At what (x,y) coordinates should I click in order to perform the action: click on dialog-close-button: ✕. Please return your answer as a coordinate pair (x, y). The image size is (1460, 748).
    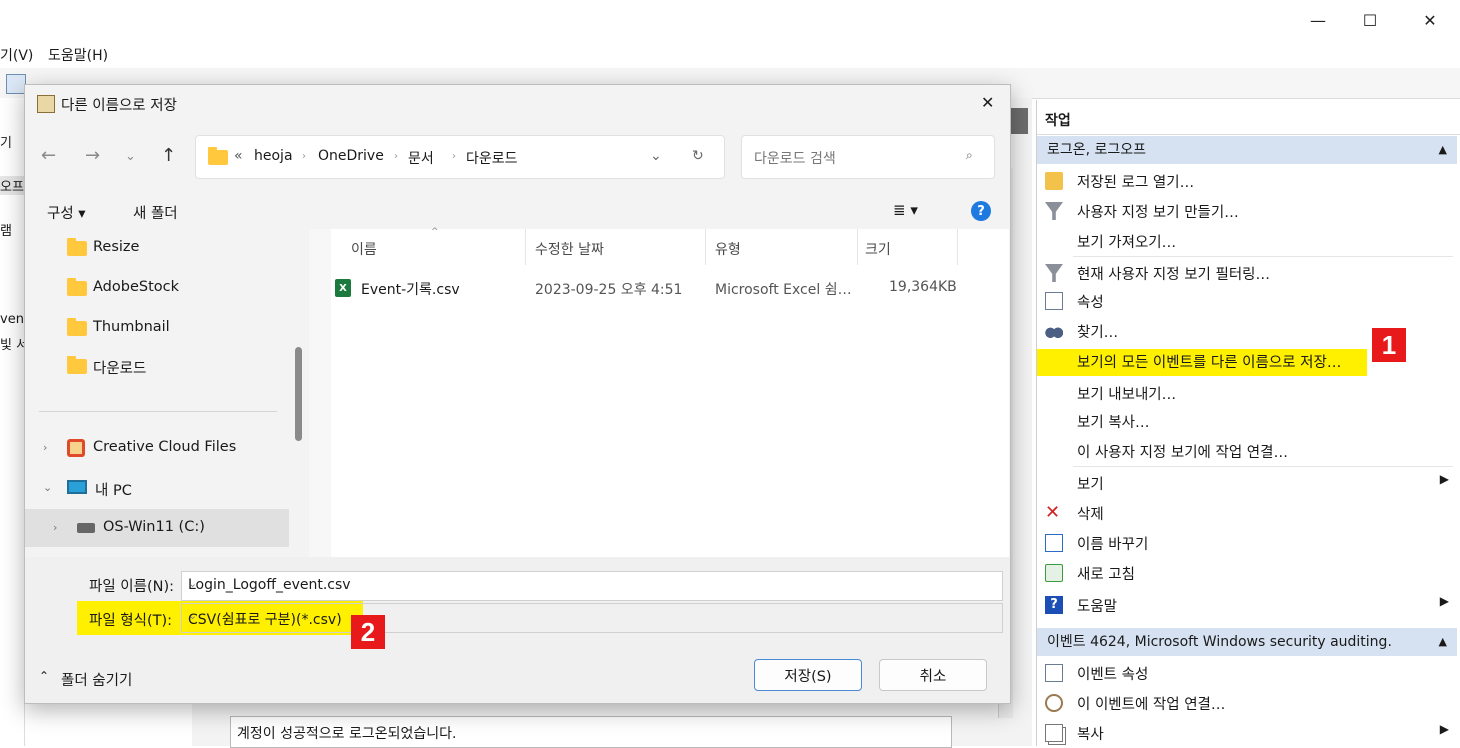
    Looking at the image, I should click on (987, 102).